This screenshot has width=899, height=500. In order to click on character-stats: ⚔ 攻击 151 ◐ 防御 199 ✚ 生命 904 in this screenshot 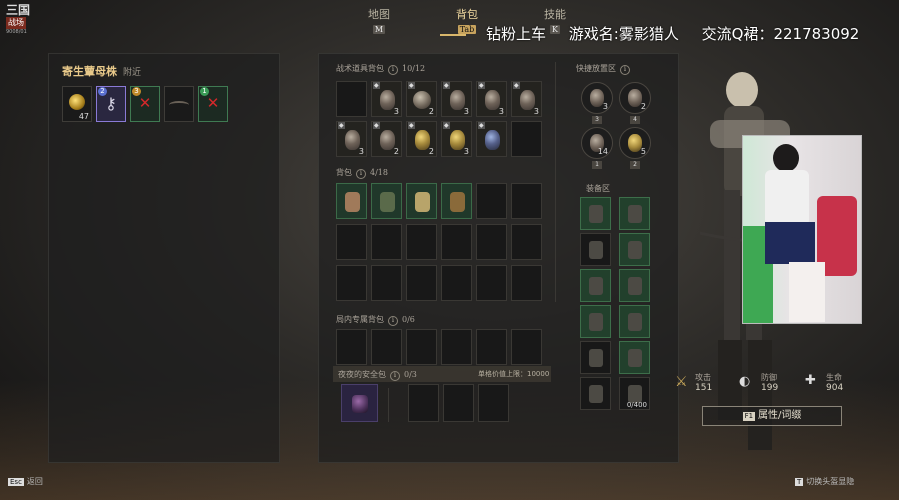, I will do `click(766, 387)`.